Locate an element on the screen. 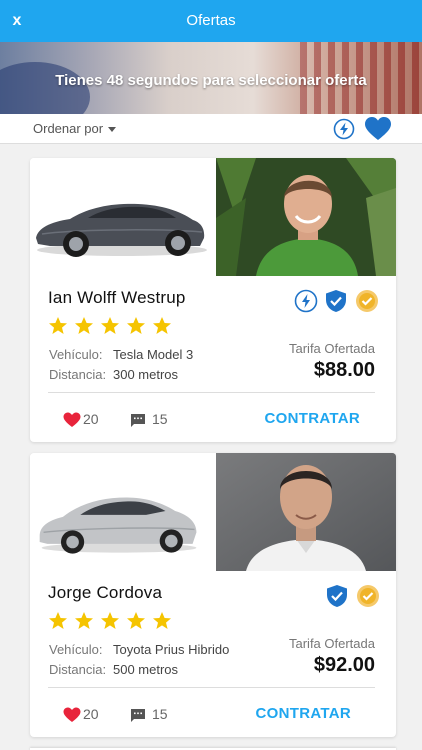 This screenshot has height=750, width=422. vehicle-value: Toyota Prius Hibrido is located at coordinates (171, 649).